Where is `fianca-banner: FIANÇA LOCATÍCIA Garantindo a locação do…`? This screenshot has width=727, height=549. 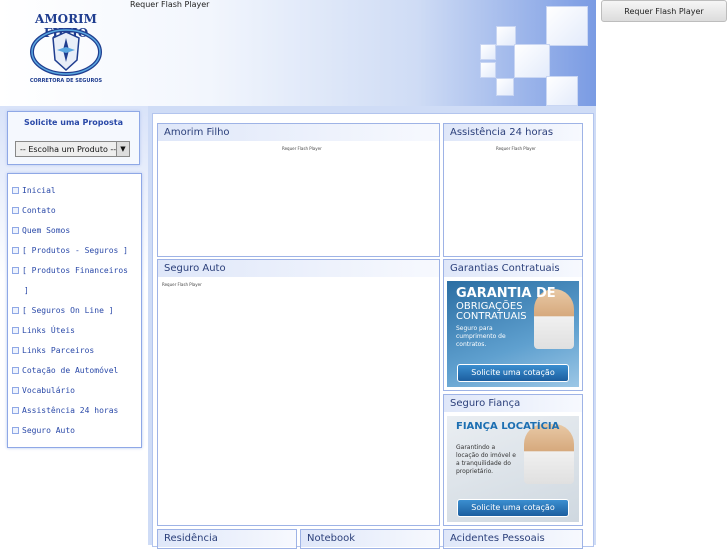
fianca-banner: FIANÇA LOCATÍCIA Garantindo a locação do… is located at coordinates (513, 469).